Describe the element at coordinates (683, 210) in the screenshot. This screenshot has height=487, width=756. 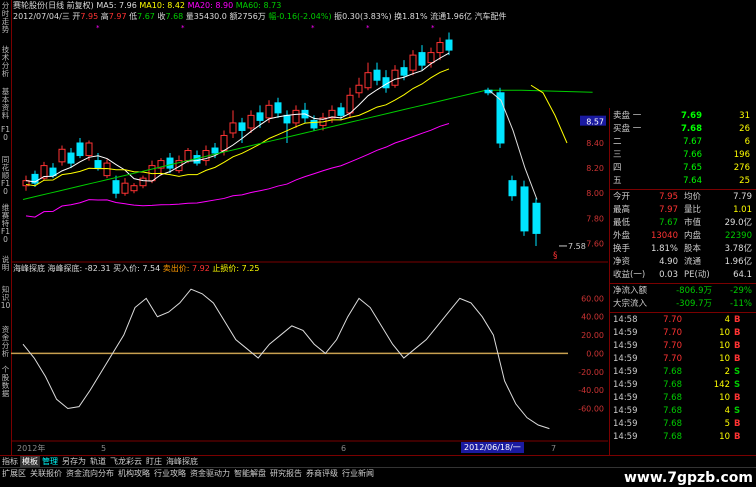
I see `stat-row-1: 最高 7.97 量比 1.01` at that location.